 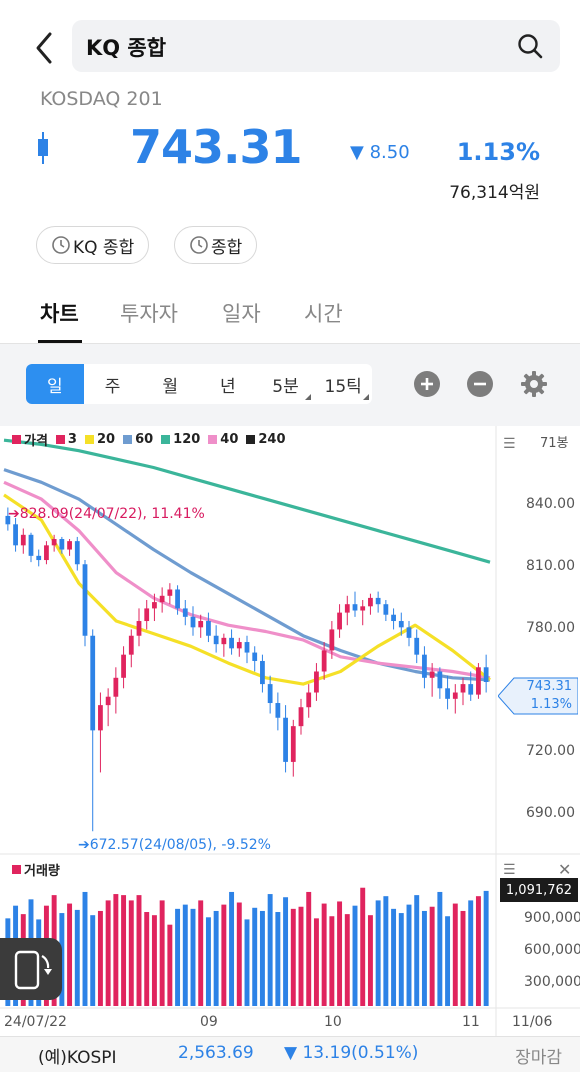 What do you see at coordinates (216, 1053) in the screenshot?
I see `footer-index-value: 2,563.69` at bounding box center [216, 1053].